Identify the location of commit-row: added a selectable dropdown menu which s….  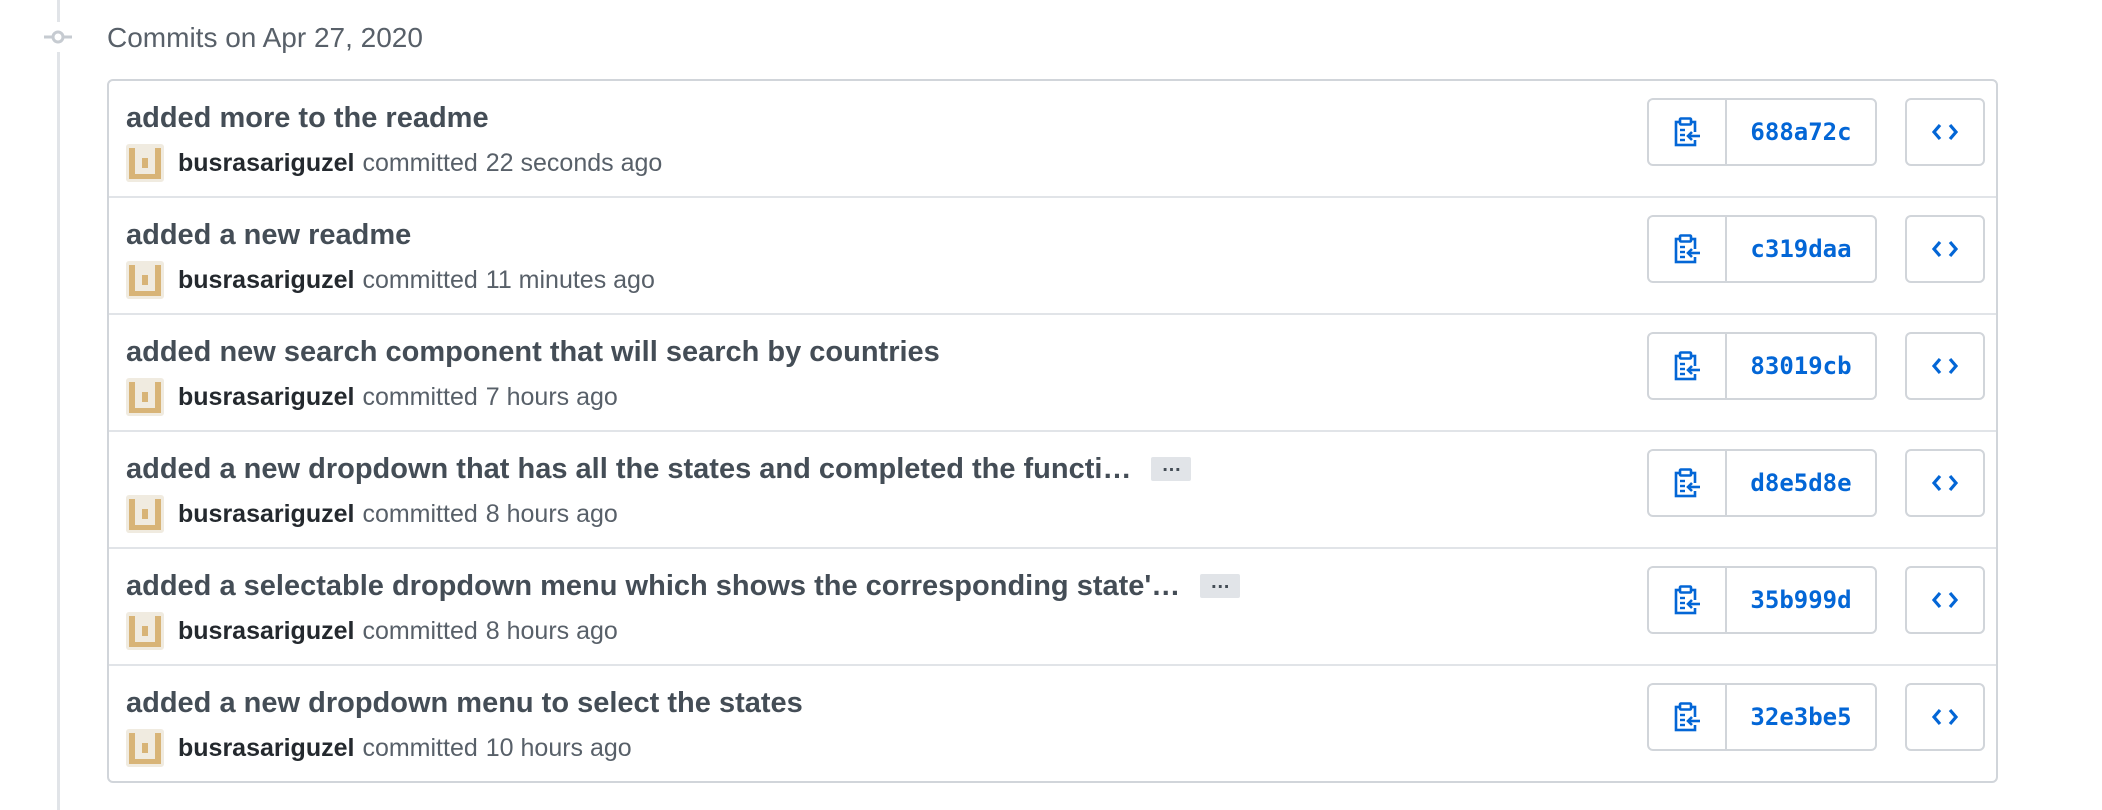
(1052, 607).